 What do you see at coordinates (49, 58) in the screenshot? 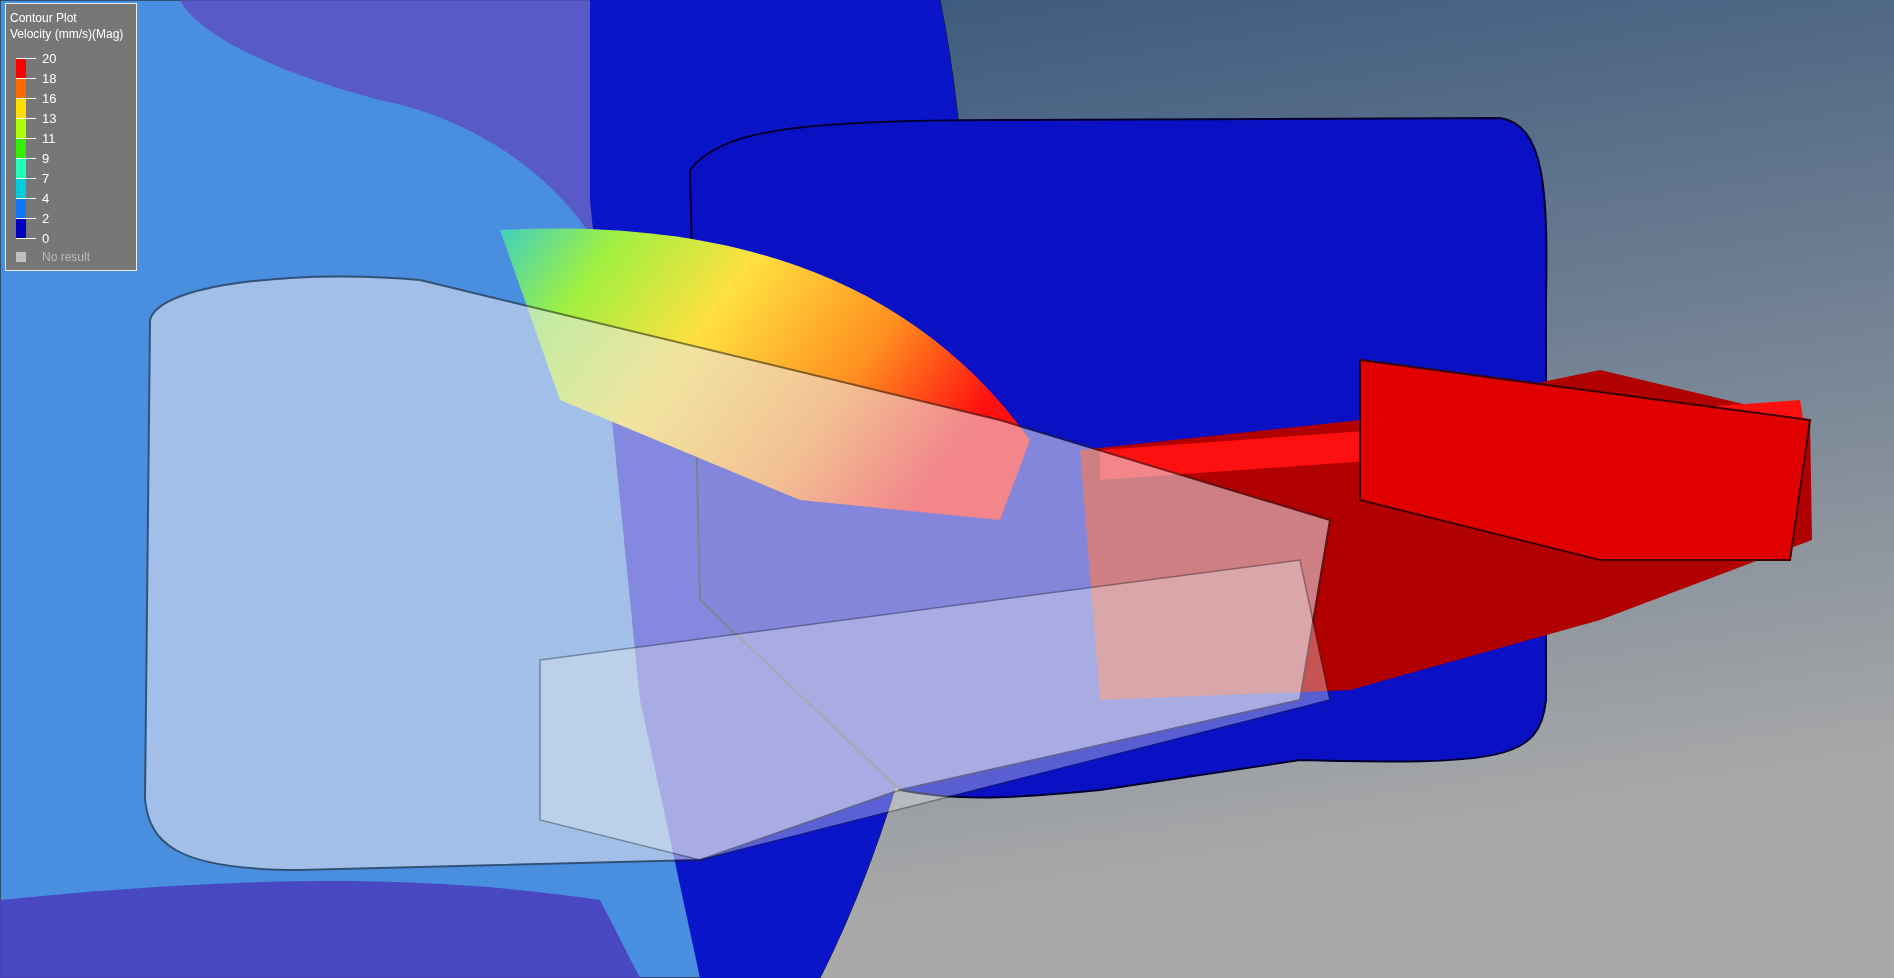
I see `scale-value: 20` at bounding box center [49, 58].